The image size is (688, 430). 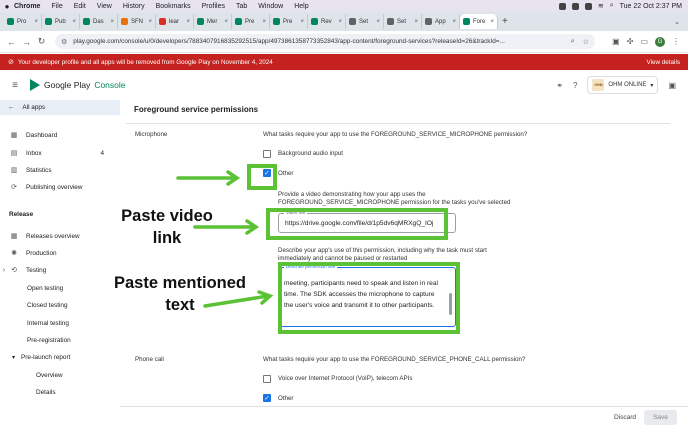 I want to click on annotation-arrows, so click(x=225, y=239).